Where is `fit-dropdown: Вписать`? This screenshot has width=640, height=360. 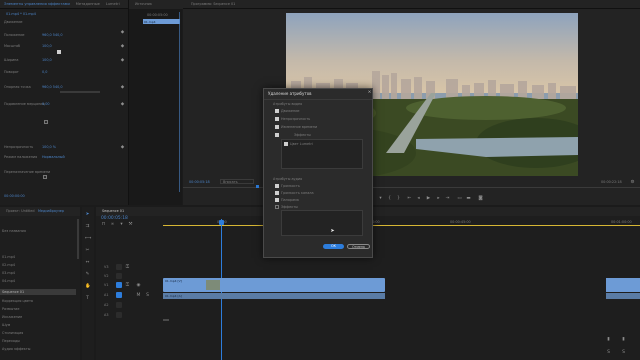
fit-dropdown: Вписать is located at coordinates (237, 181).